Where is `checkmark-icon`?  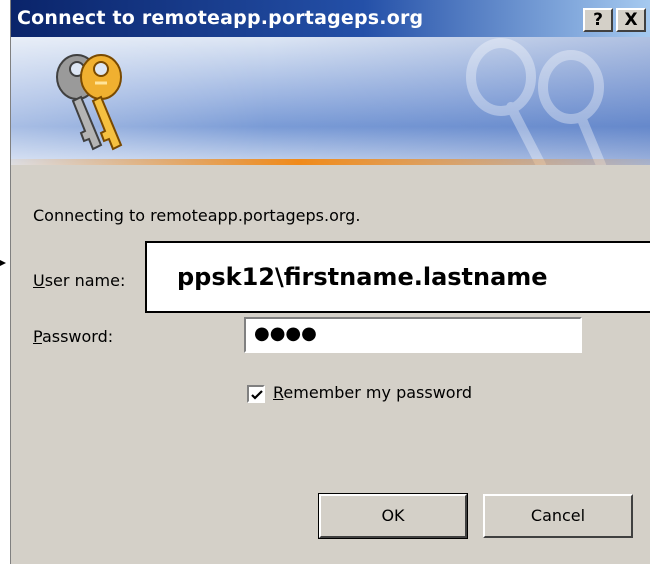 checkmark-icon is located at coordinates (257, 394).